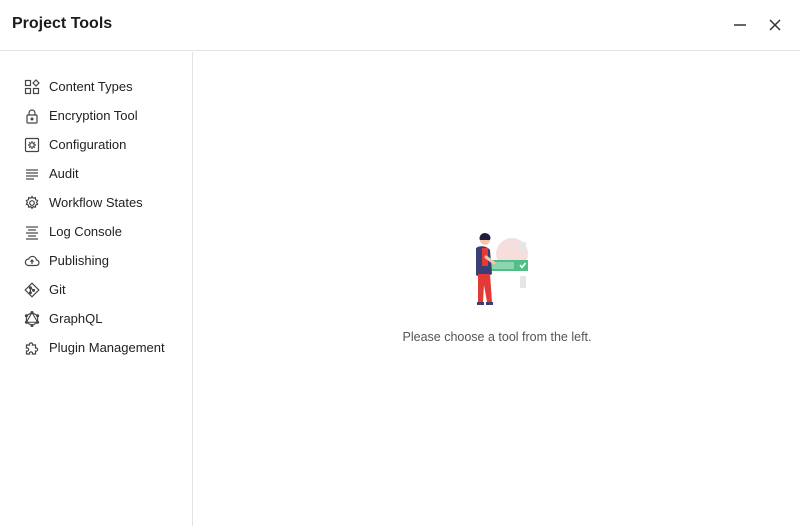 The width and height of the screenshot is (800, 526). I want to click on sidebar-item-plugin-management: Plugin Management, so click(96, 347).